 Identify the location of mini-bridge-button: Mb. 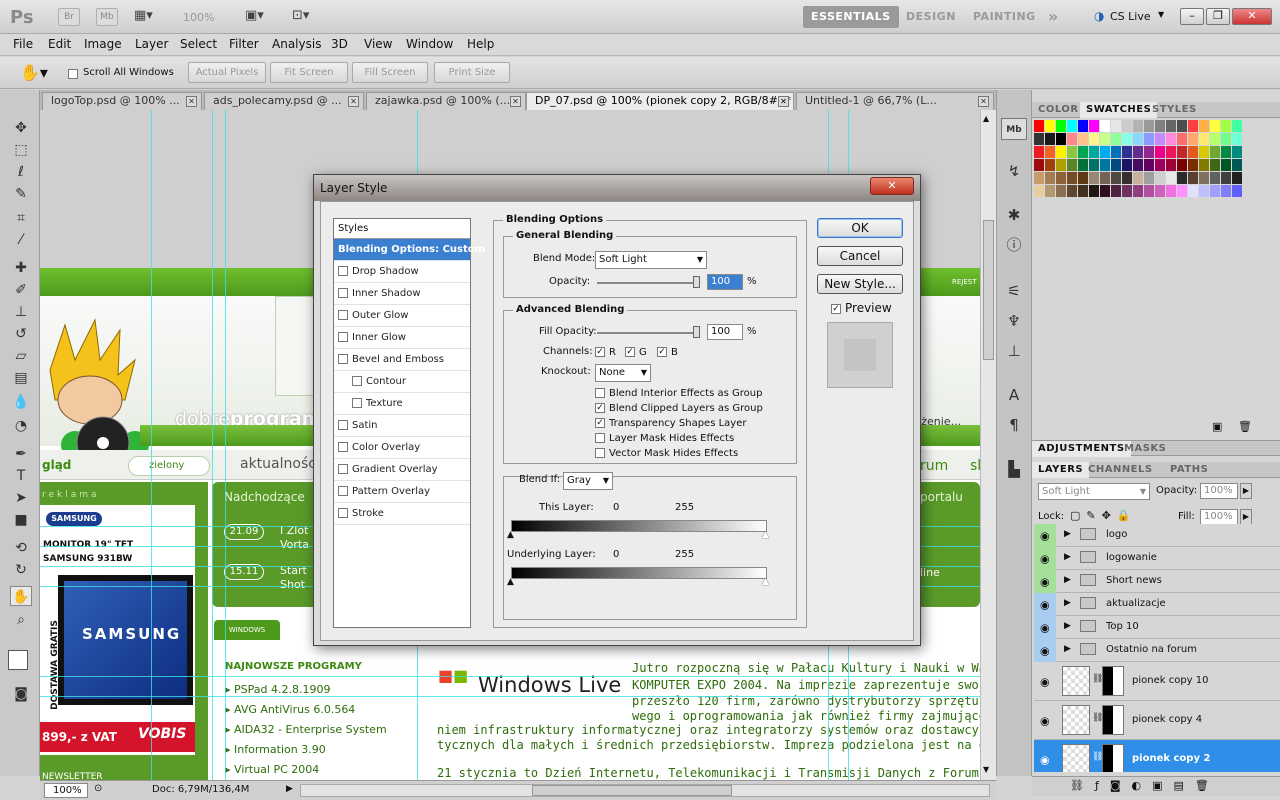
(107, 17).